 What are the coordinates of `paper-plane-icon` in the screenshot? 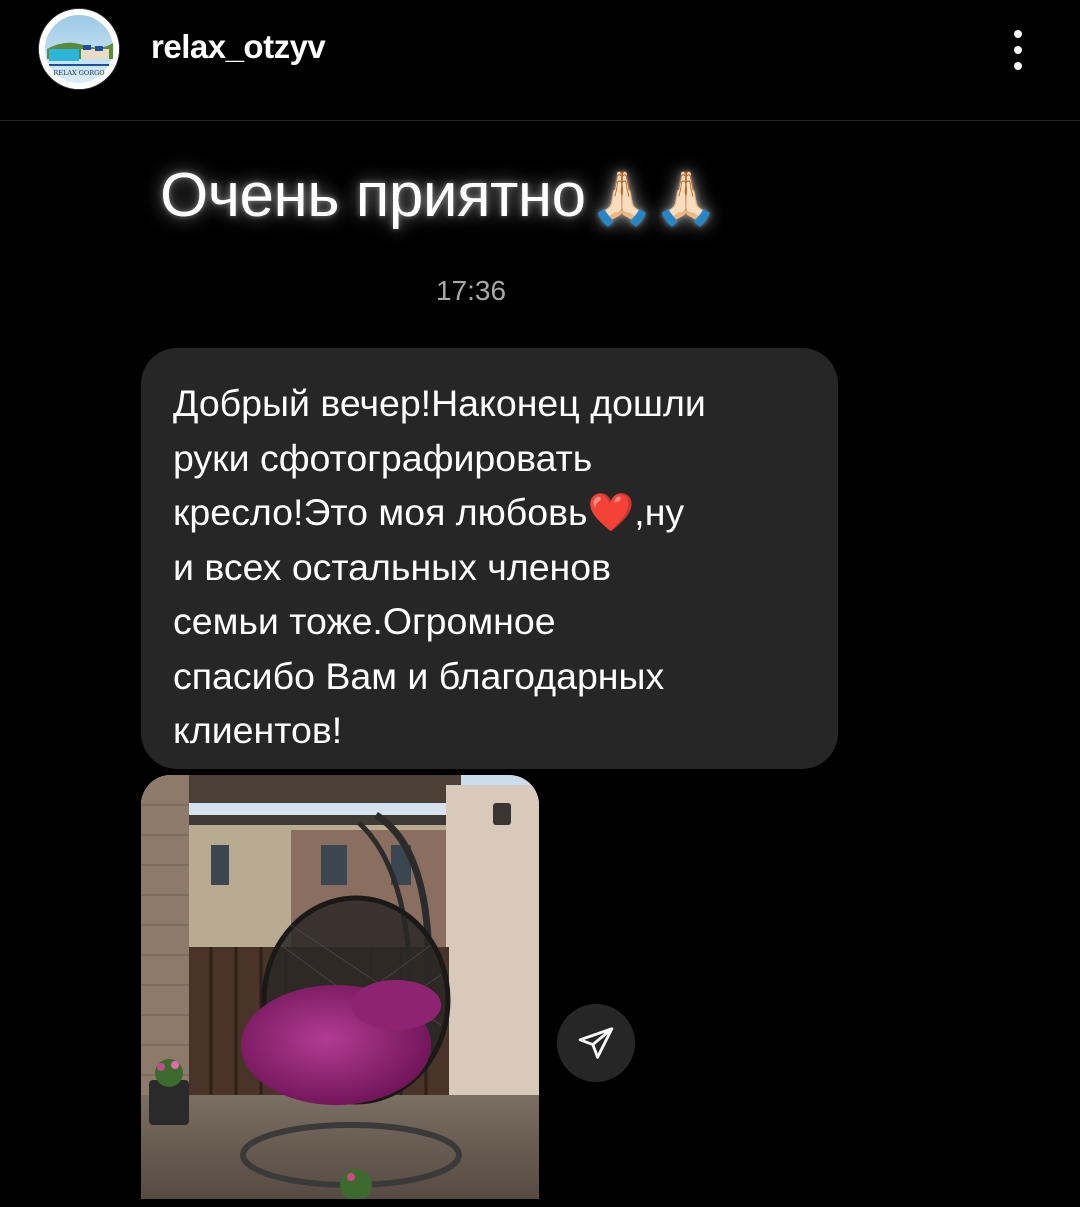 It's located at (596, 1043).